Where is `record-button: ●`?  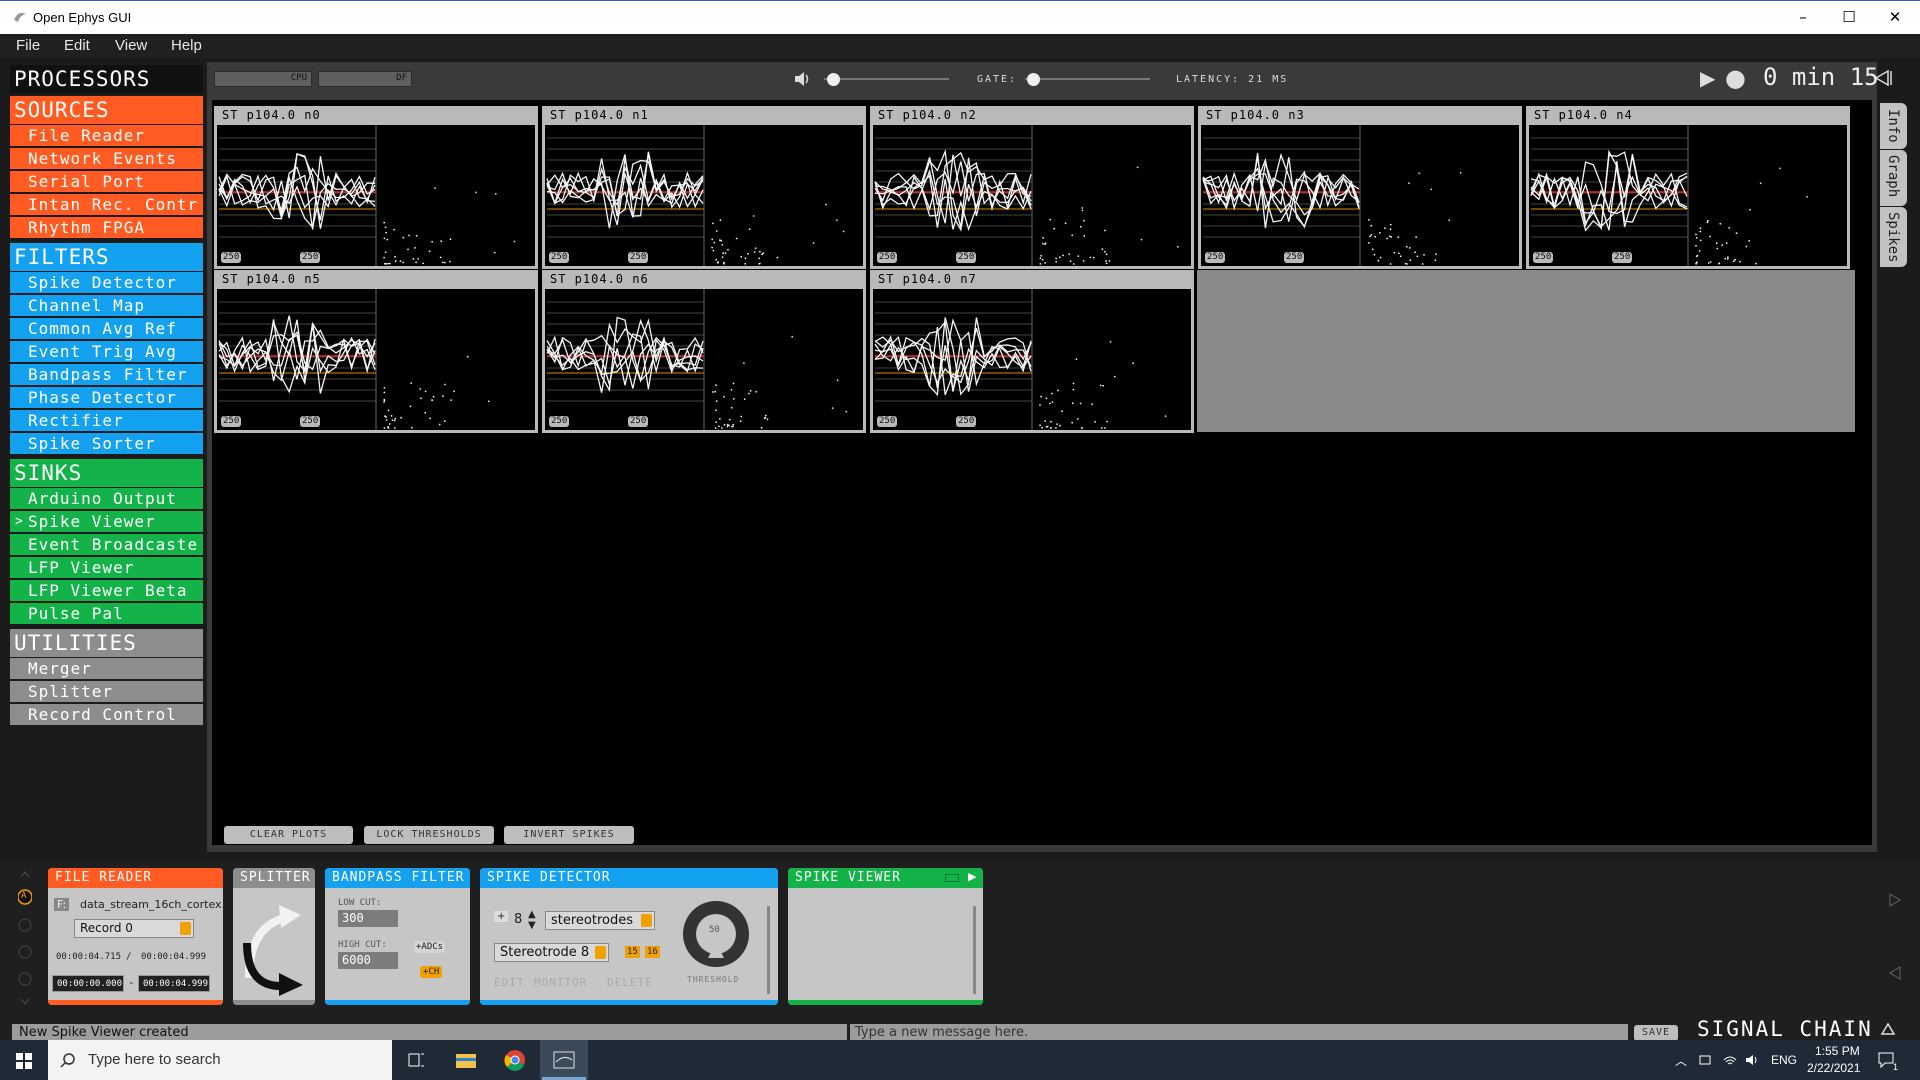
record-button: ● is located at coordinates (1735, 78).